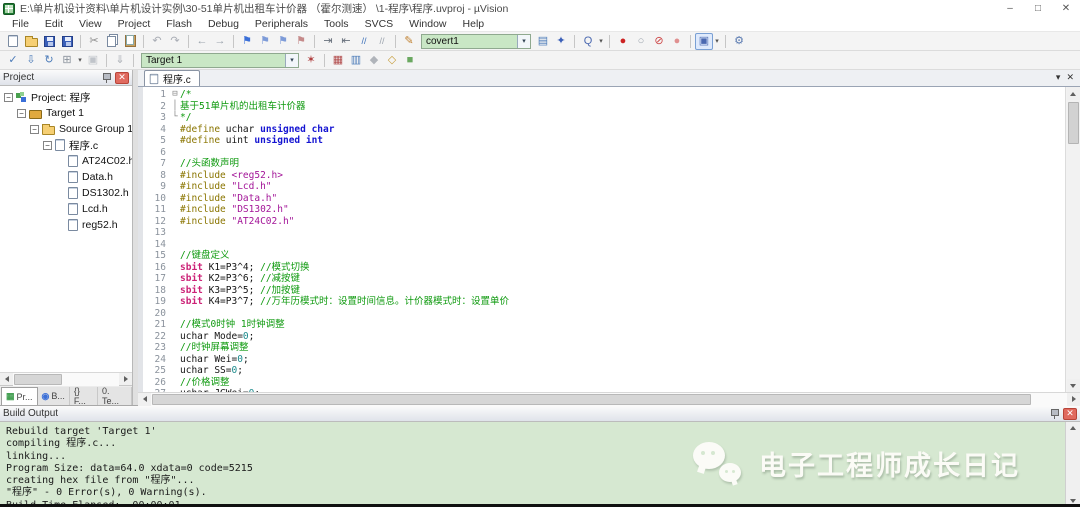 Image resolution: width=1080 pixels, height=507 pixels. What do you see at coordinates (94, 41) in the screenshot?
I see `cut-button: ✂` at bounding box center [94, 41].